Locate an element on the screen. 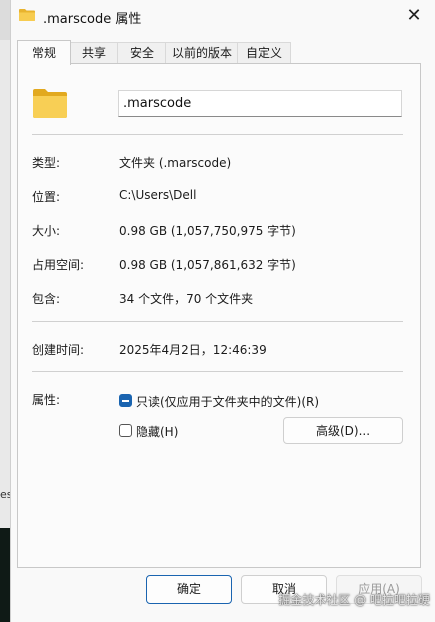 This screenshot has width=435, height=622. close-icon: ✕ is located at coordinates (414, 15).